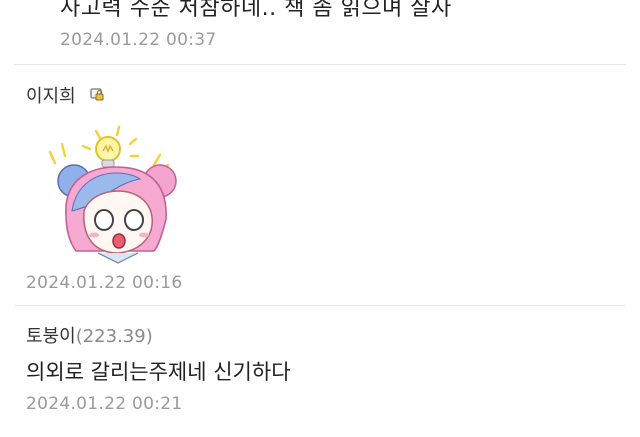 This screenshot has width=640, height=437. Describe the element at coordinates (112, 194) in the screenshot. I see `lightbulb-girl-sticker` at that location.